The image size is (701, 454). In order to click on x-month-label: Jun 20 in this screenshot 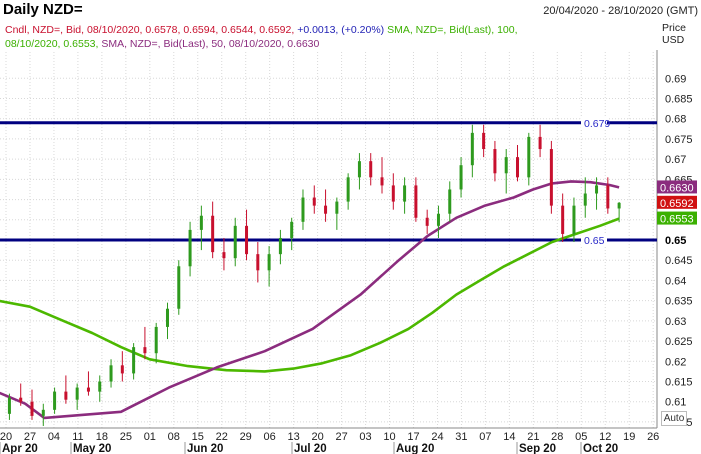, I will do `click(205, 448)`.